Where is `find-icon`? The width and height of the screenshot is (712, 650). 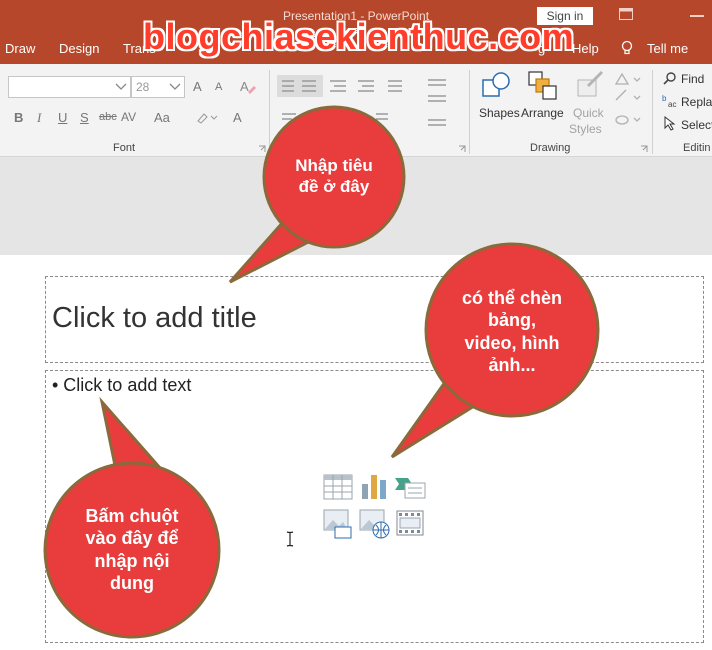 find-icon is located at coordinates (669, 78).